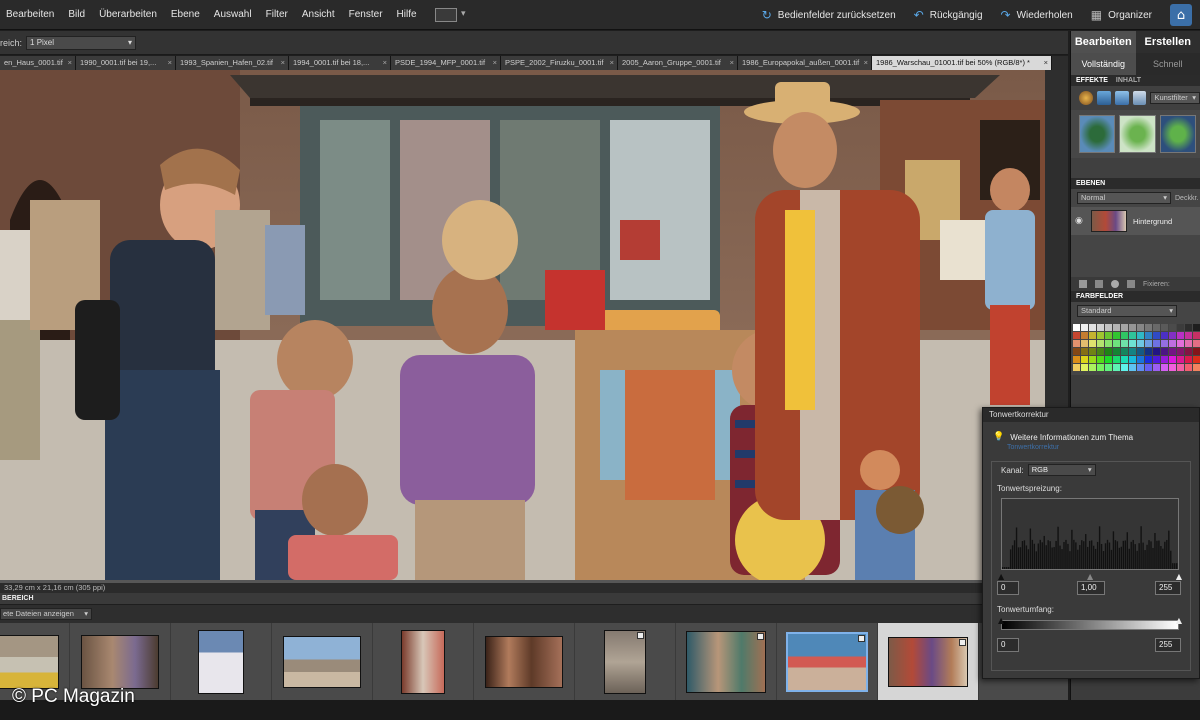 This screenshot has height=720, width=1200. What do you see at coordinates (1115, 284) in the screenshot?
I see `adjustment-icon` at bounding box center [1115, 284].